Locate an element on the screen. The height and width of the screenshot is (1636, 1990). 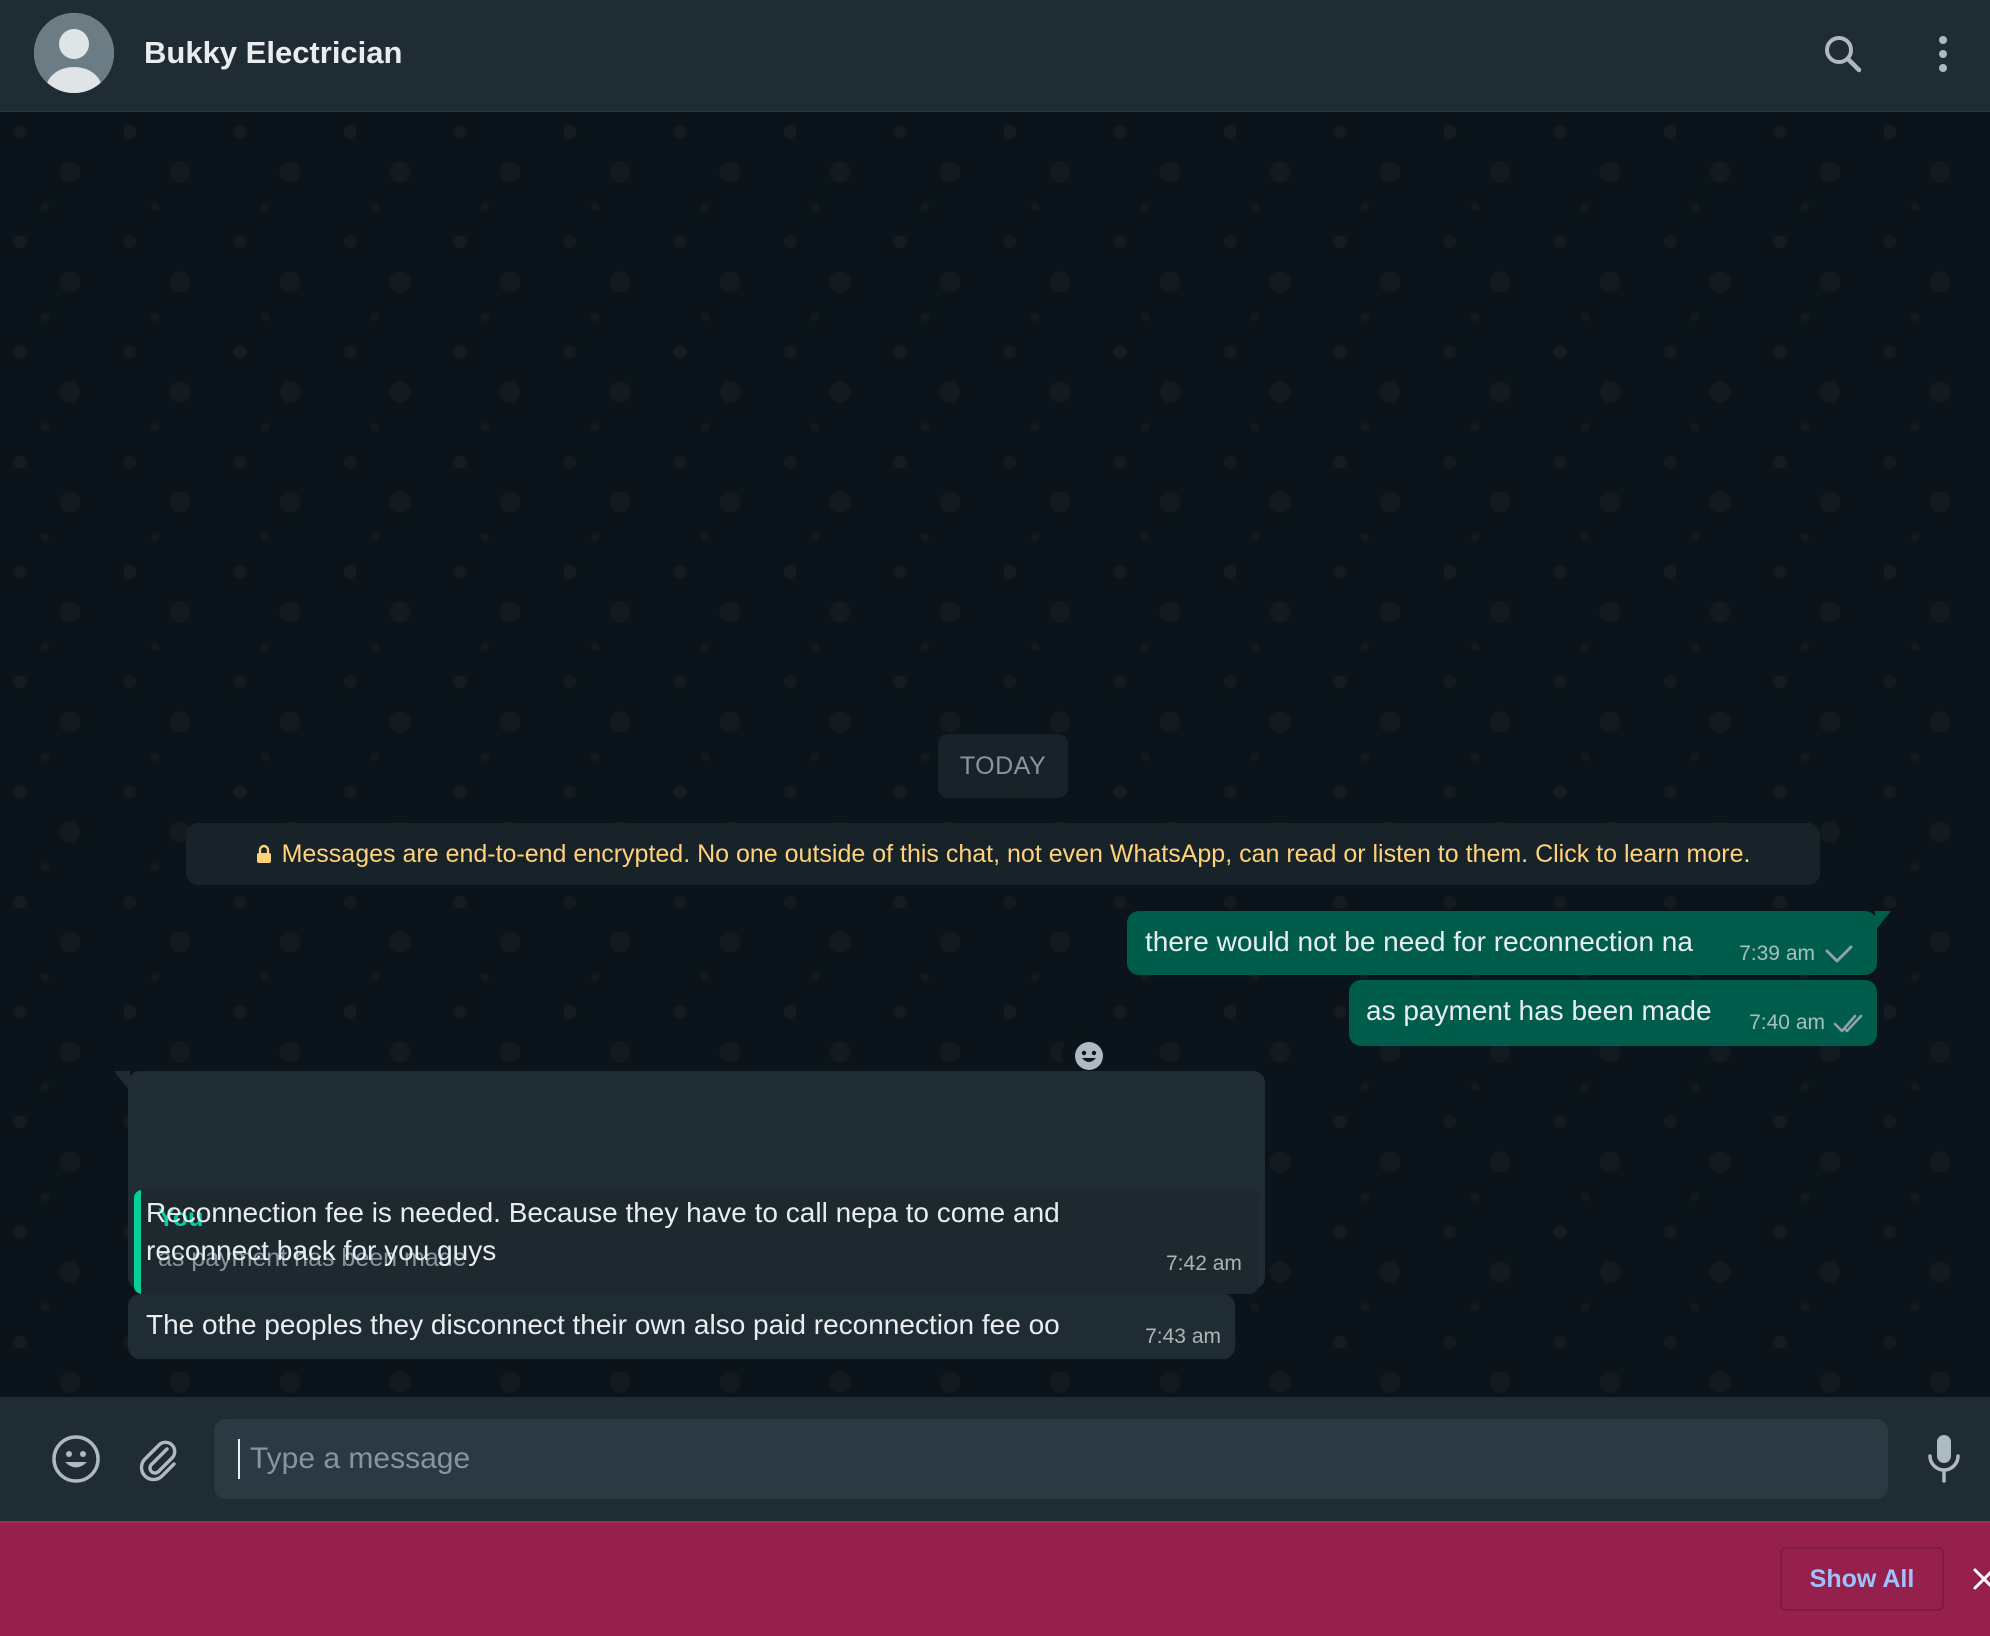
contact-avatar is located at coordinates (74, 53).